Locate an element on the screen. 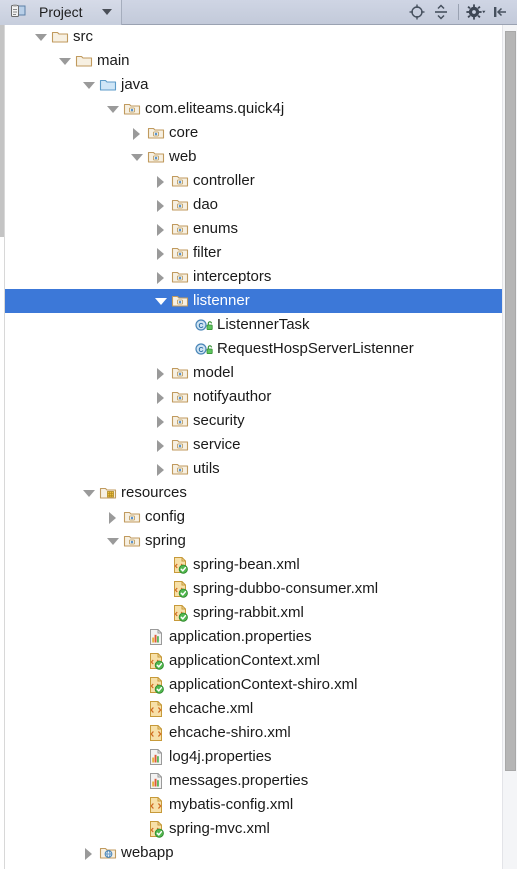 The width and height of the screenshot is (517, 869). tree-item-interceptors: interceptors is located at coordinates (258, 277).